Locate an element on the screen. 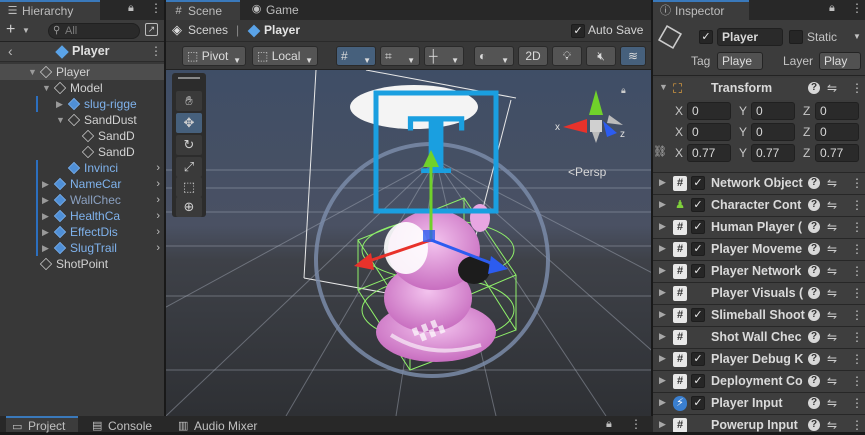  position-z-label: Z is located at coordinates (806, 111).